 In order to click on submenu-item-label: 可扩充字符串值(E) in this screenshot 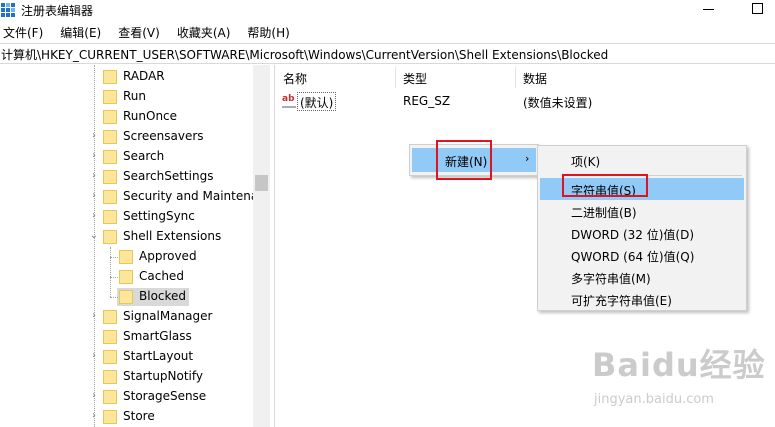, I will do `click(621, 301)`.